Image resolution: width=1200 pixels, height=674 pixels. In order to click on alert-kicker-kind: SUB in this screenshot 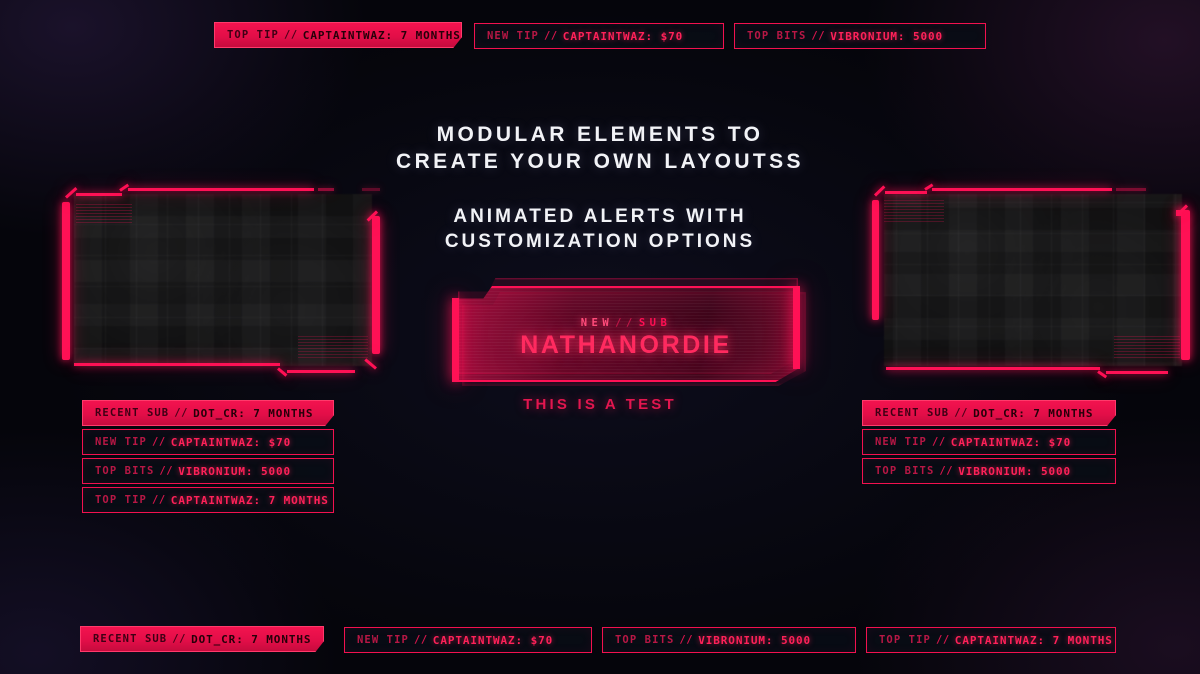, I will do `click(655, 322)`.